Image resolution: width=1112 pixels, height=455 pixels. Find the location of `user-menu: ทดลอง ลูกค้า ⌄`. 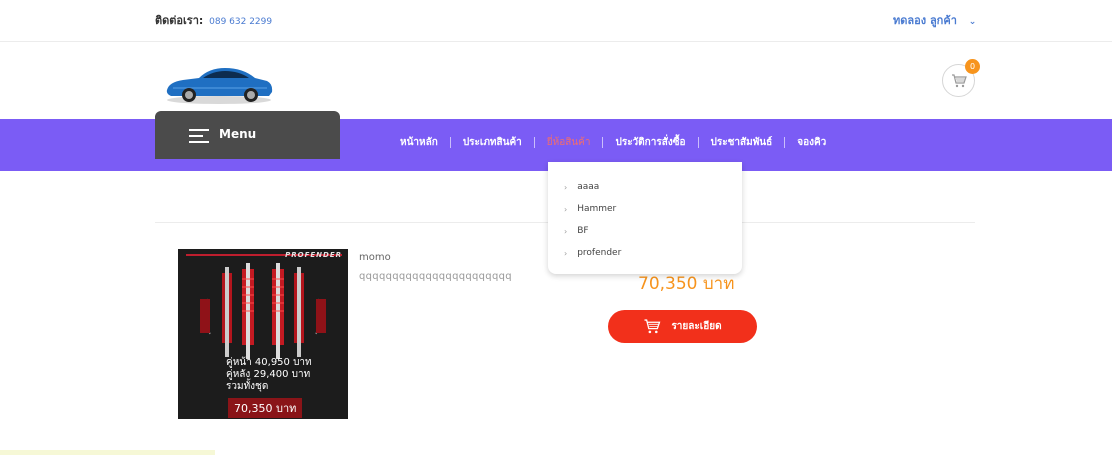

user-menu: ทดลอง ลูกค้า ⌄ is located at coordinates (934, 20).